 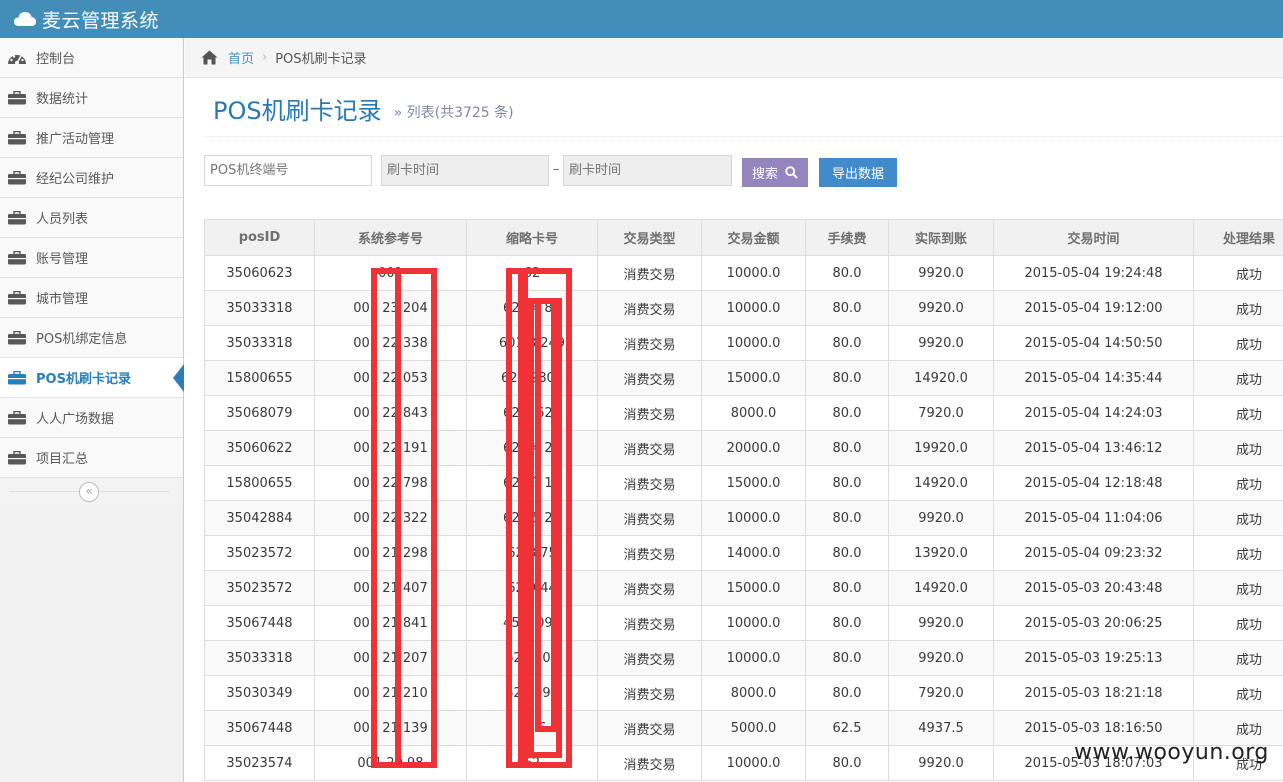 What do you see at coordinates (858, 172) in the screenshot?
I see `export-data-button: 导出数据` at bounding box center [858, 172].